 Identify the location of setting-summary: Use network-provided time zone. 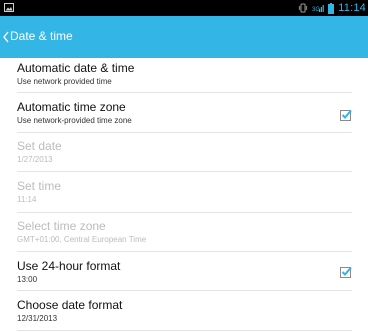
(74, 120).